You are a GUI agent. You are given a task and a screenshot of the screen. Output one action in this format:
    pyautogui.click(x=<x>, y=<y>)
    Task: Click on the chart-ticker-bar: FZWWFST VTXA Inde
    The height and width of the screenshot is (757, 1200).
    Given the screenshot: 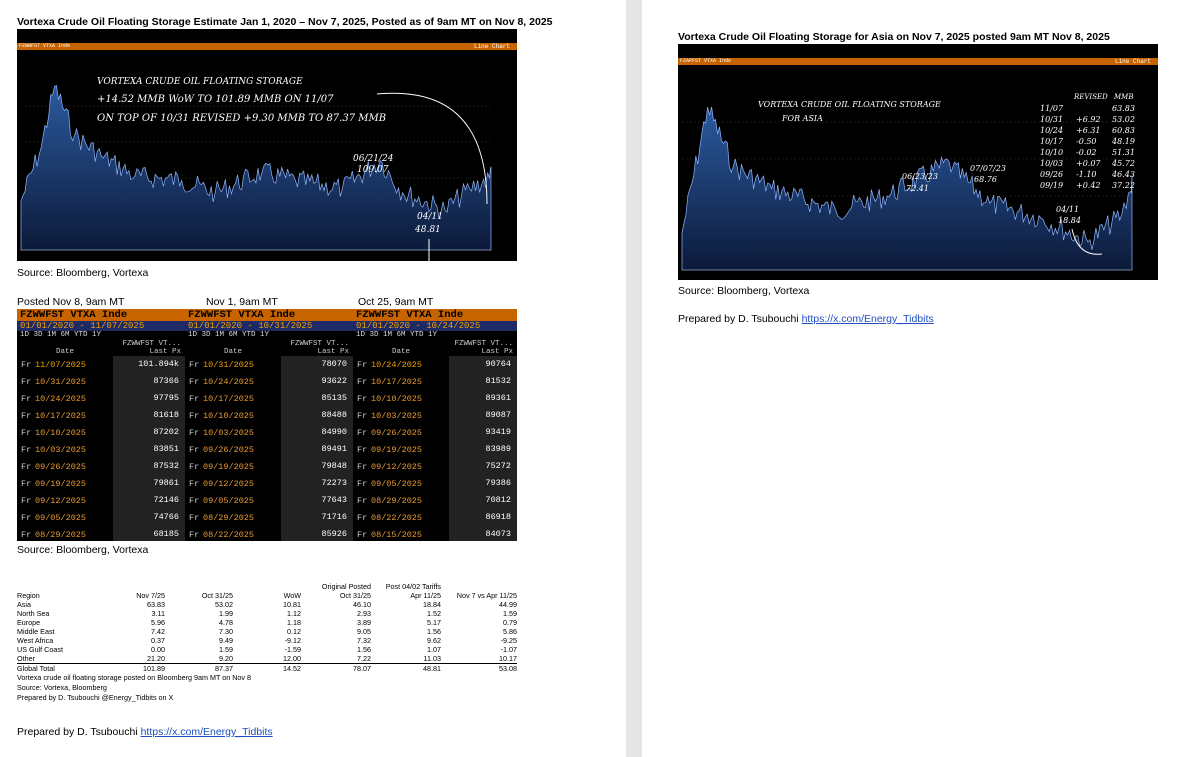 What is the action you would take?
    pyautogui.click(x=267, y=46)
    